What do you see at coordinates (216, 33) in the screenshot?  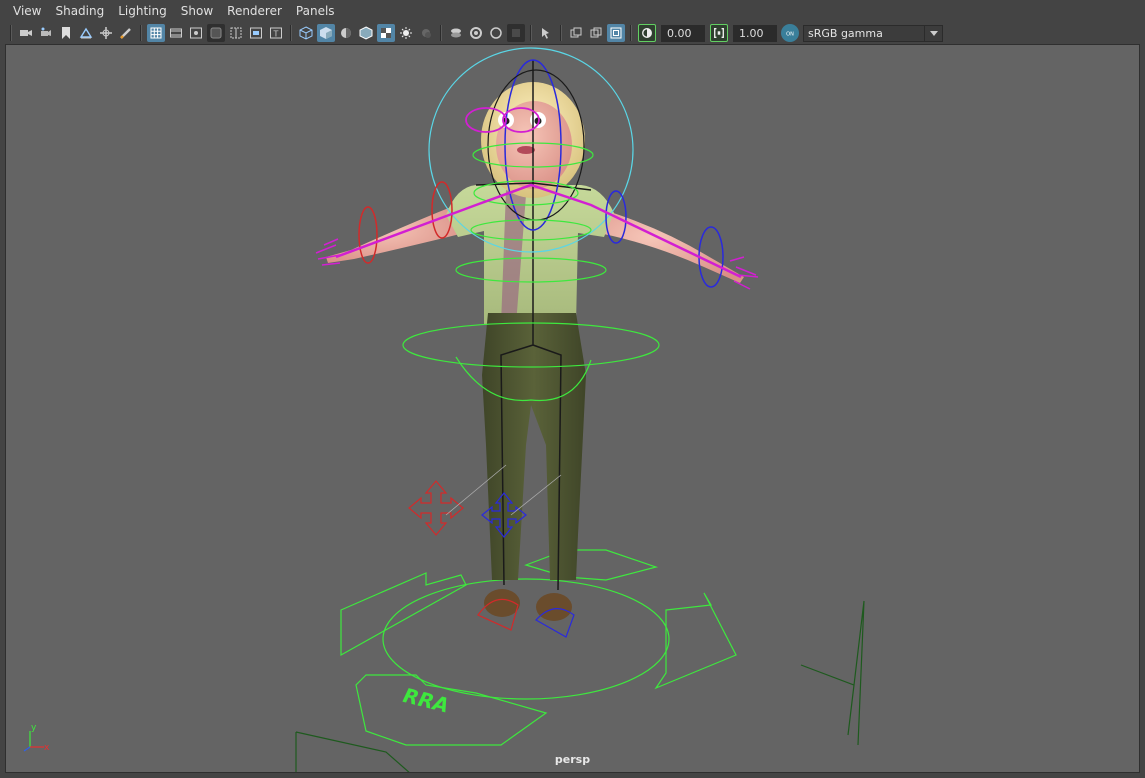 I see `gate-mask-icon` at bounding box center [216, 33].